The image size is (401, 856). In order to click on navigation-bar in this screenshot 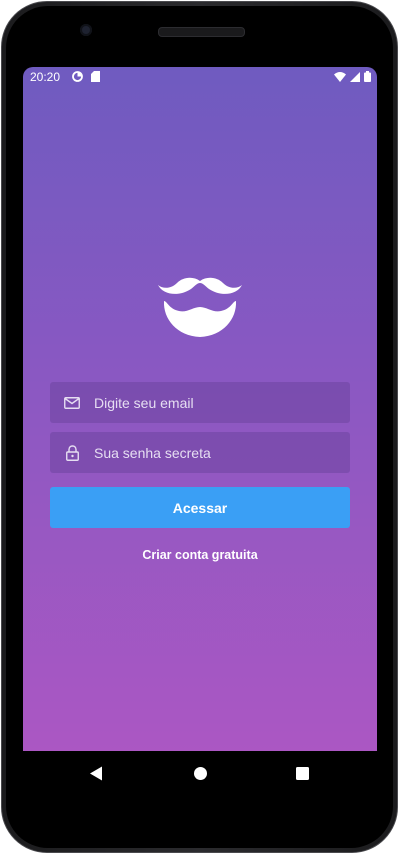, I will do `click(200, 773)`.